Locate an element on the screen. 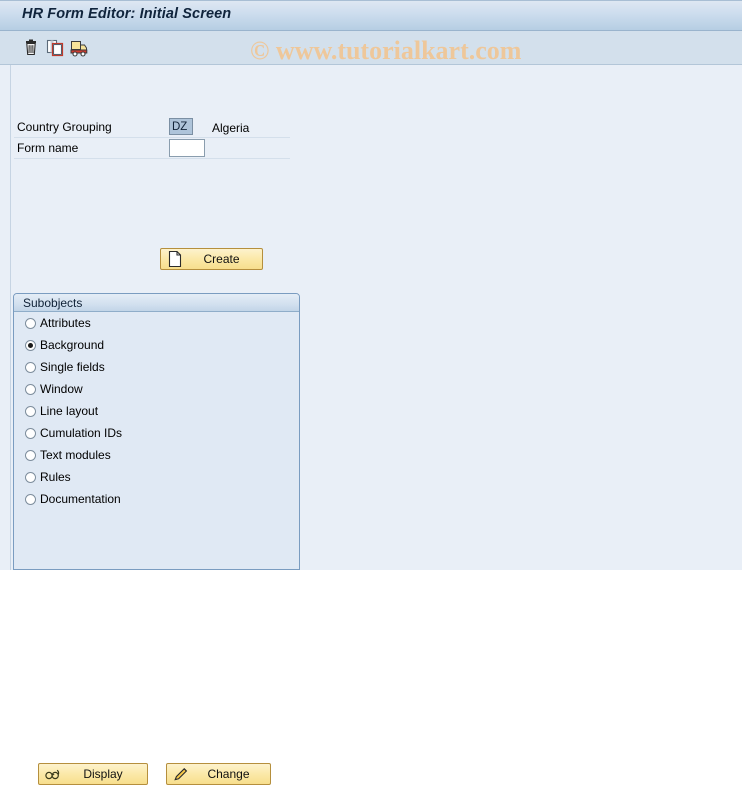 The image size is (742, 786). new-document-icon is located at coordinates (175, 259).